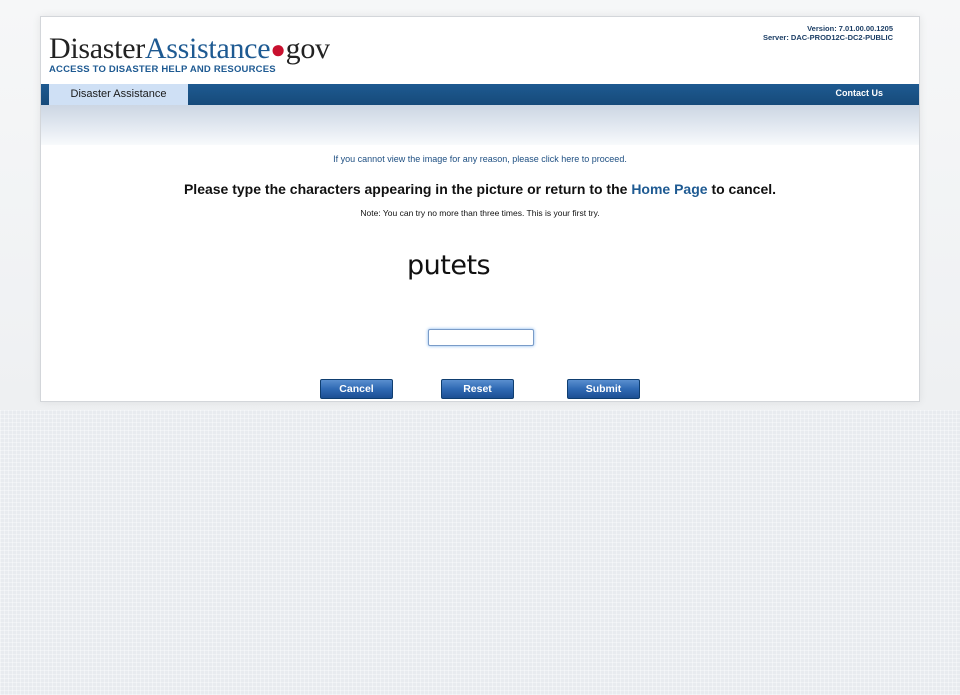 The width and height of the screenshot is (960, 695). What do you see at coordinates (207, 48) in the screenshot?
I see `logo-assistance-text: Assistance` at bounding box center [207, 48].